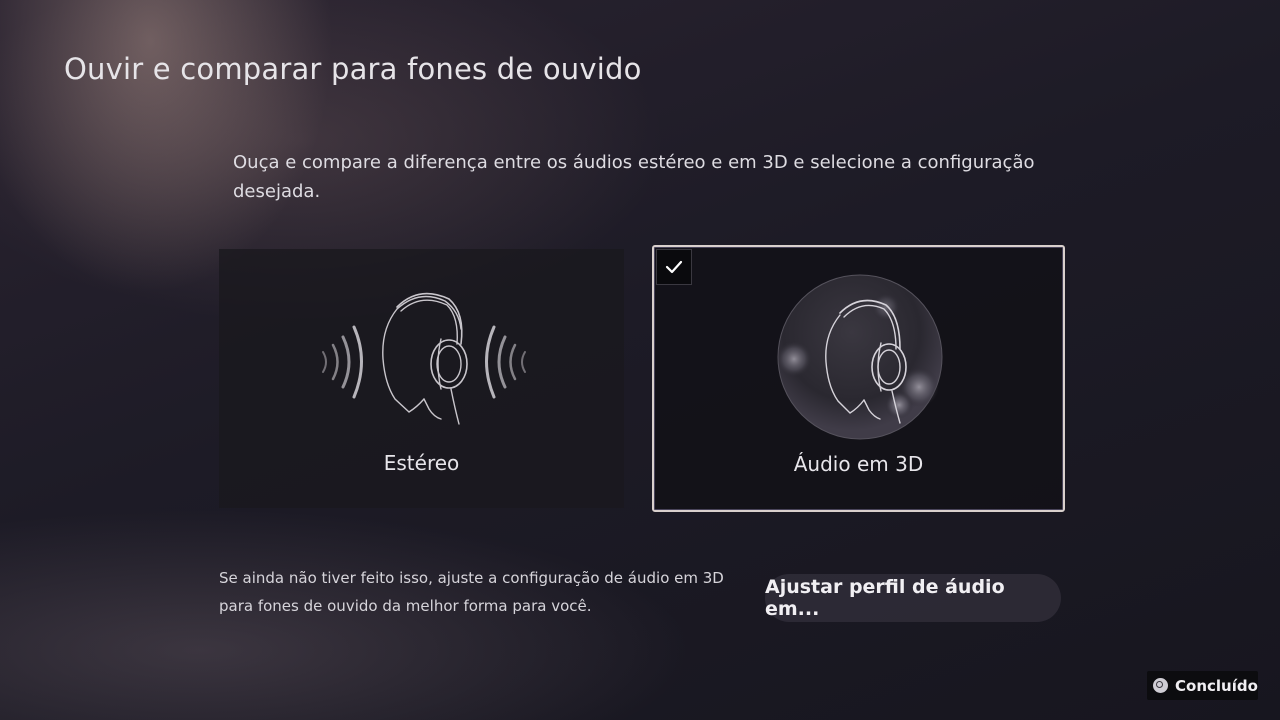  I want to click on option-card-3d-audio: Áudio em 3D, so click(858, 378).